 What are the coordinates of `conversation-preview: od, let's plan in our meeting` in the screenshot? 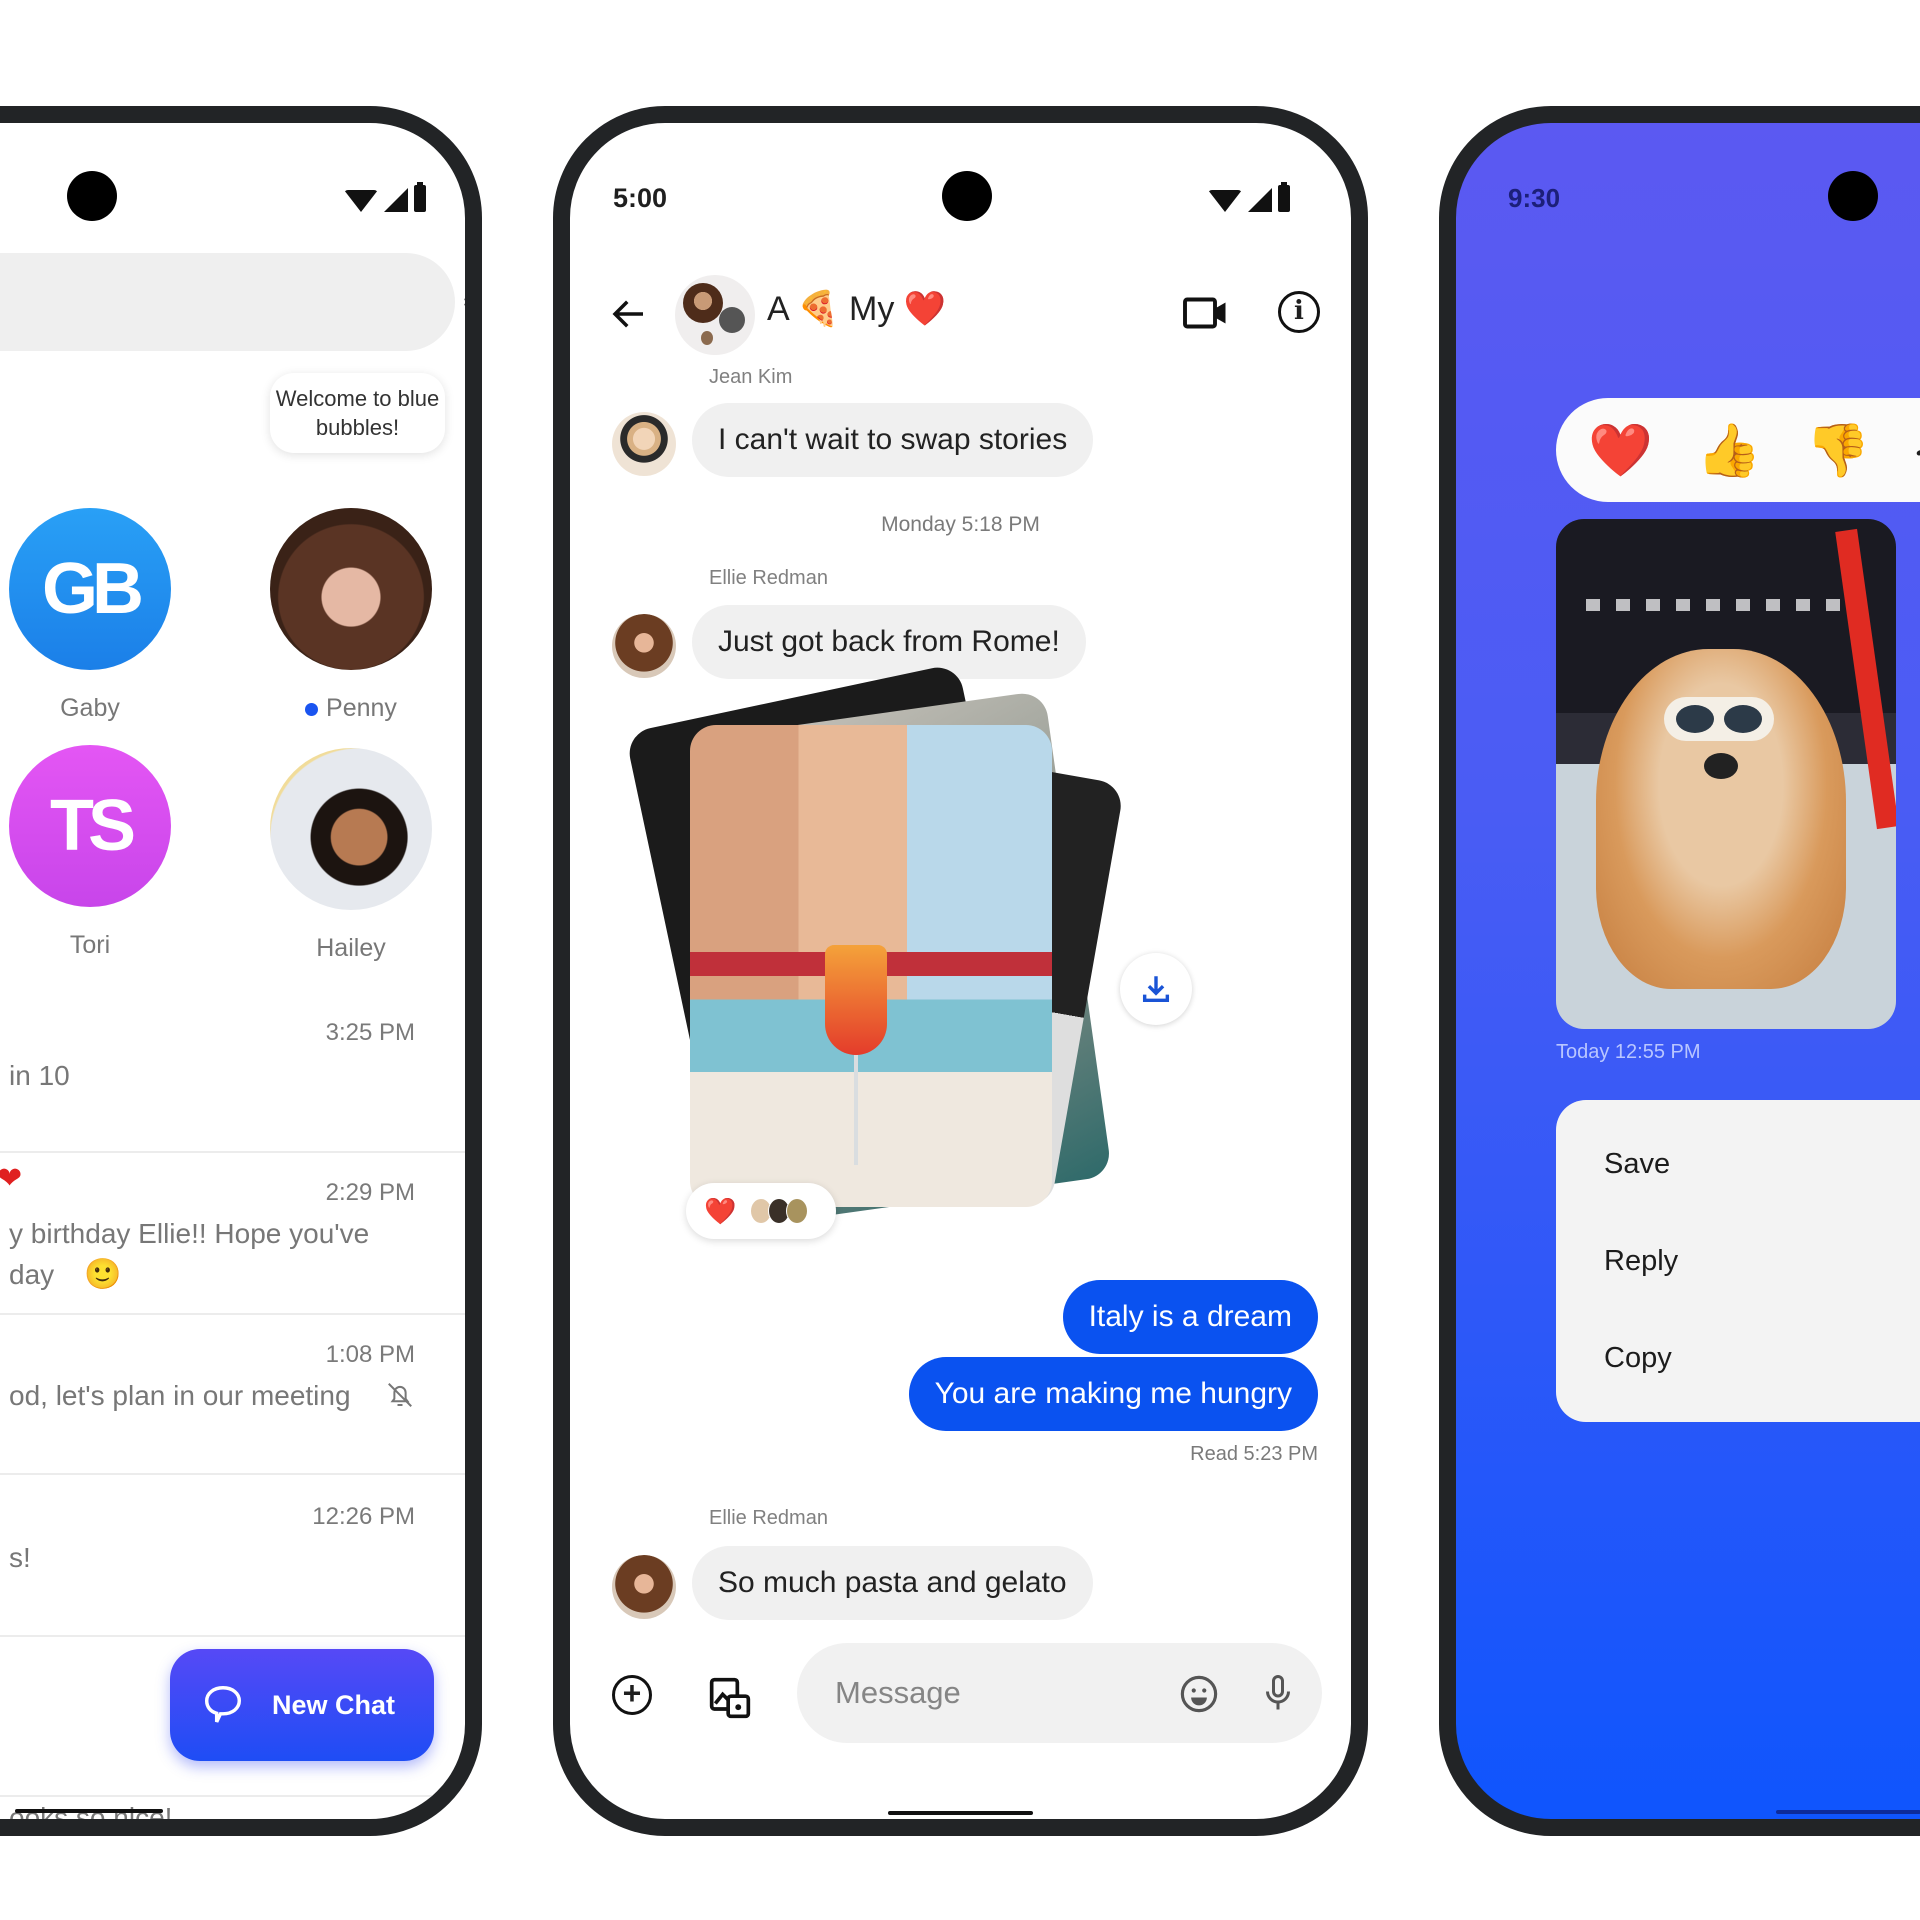 It's located at (180, 1395).